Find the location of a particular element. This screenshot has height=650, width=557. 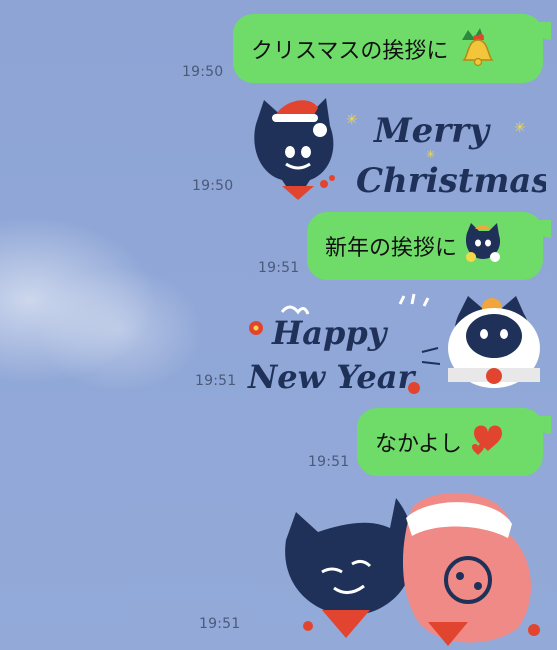

cat-emoji-icon is located at coordinates (483, 246).